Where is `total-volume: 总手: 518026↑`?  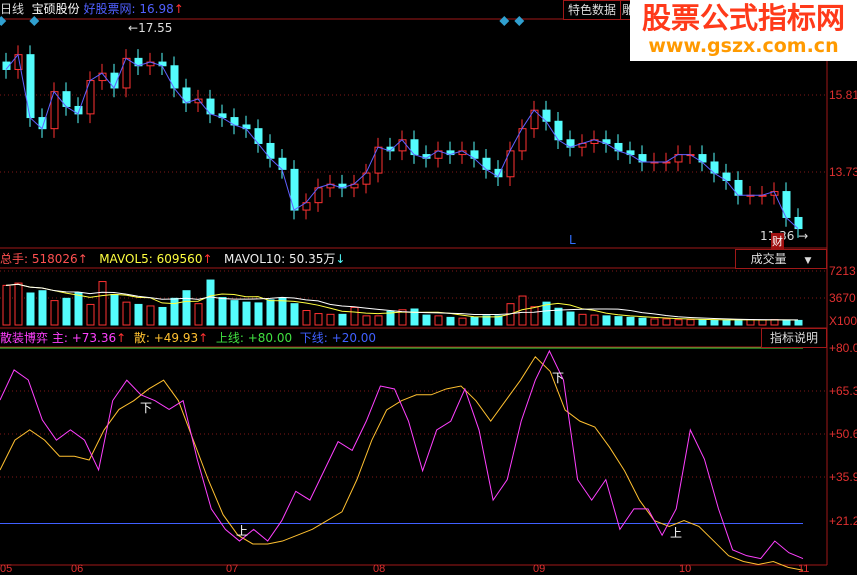 total-volume: 总手: 518026↑ is located at coordinates (44, 259).